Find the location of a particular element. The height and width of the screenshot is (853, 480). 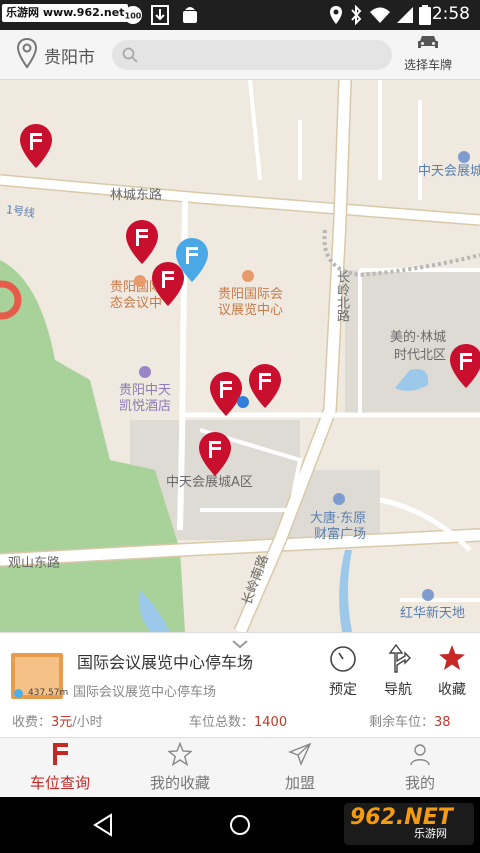

city-selector: 贵阳市 is located at coordinates (55, 55).